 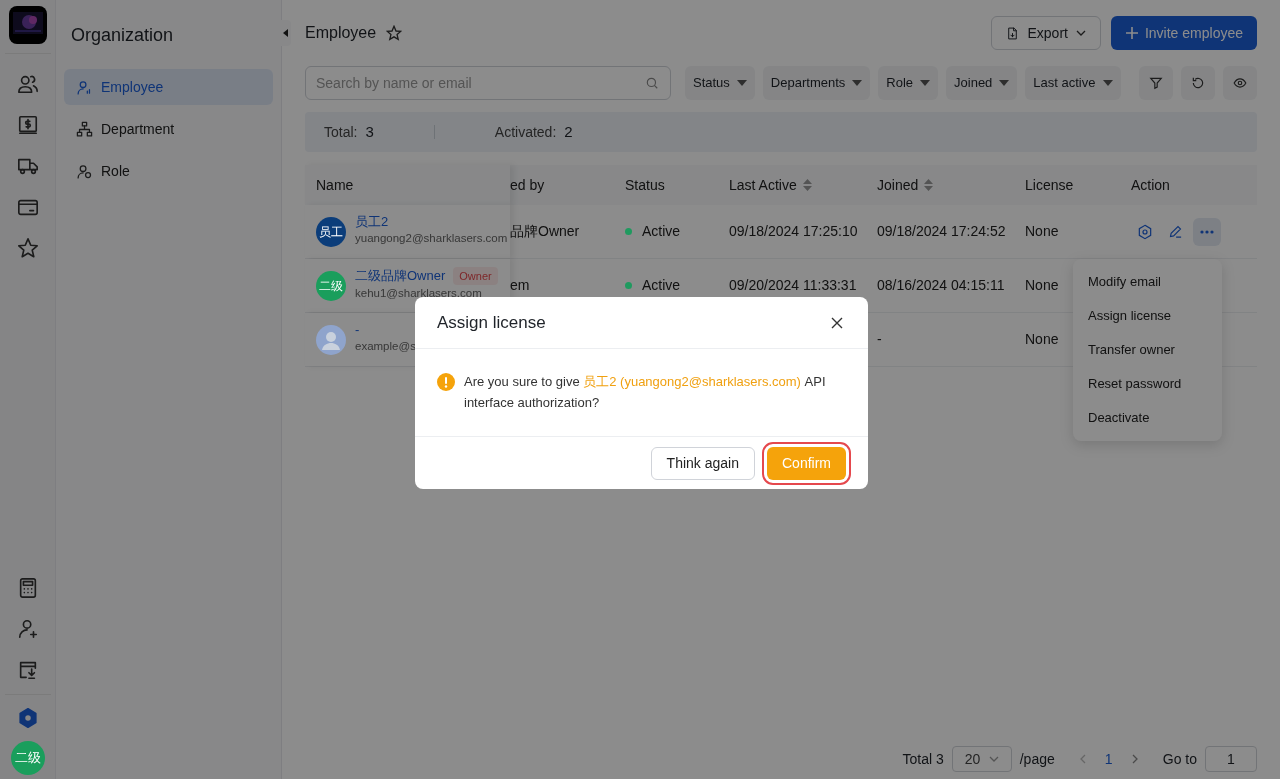 I want to click on filter-dropdown: Role, so click(x=908, y=83).